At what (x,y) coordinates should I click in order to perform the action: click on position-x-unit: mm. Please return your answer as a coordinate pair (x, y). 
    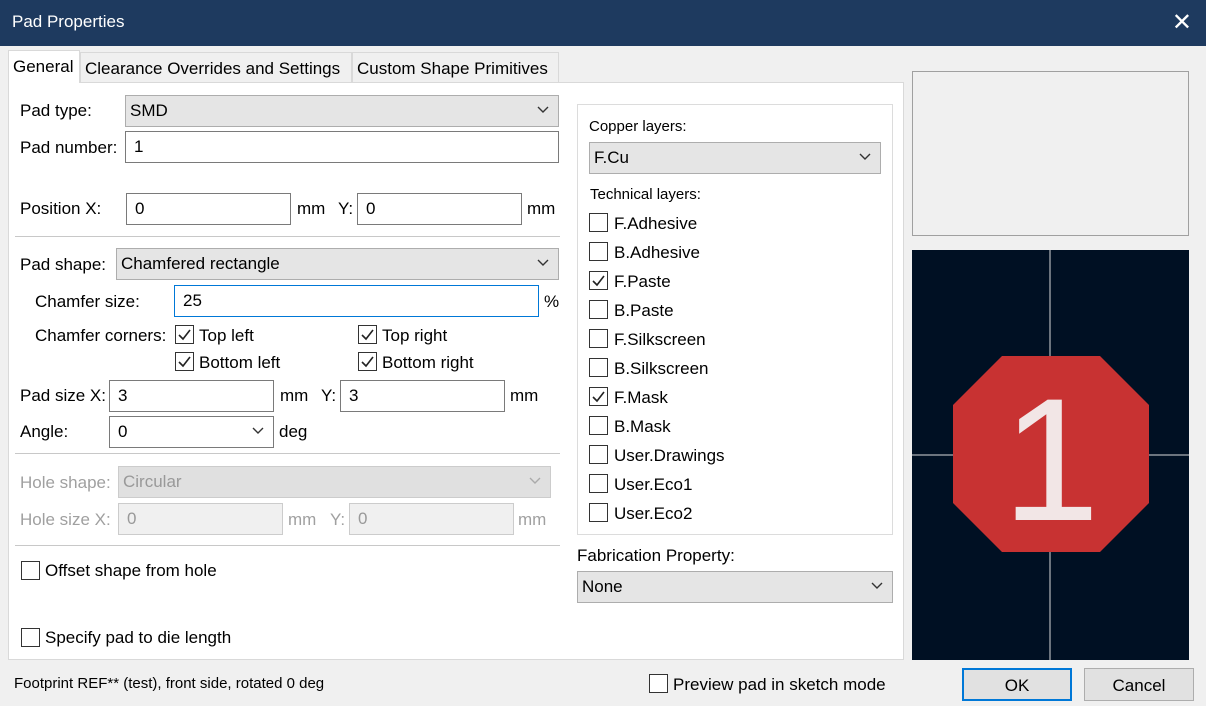
    Looking at the image, I should click on (311, 208).